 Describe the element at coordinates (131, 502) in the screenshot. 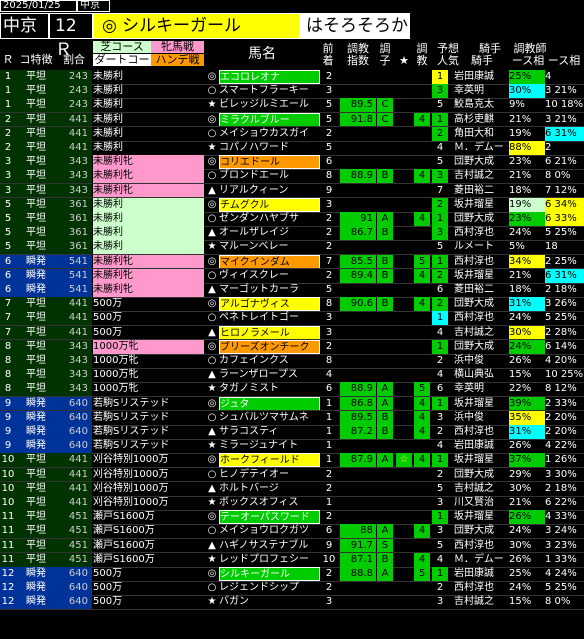

I see `cell-race: 刈谷特別1000万` at that location.